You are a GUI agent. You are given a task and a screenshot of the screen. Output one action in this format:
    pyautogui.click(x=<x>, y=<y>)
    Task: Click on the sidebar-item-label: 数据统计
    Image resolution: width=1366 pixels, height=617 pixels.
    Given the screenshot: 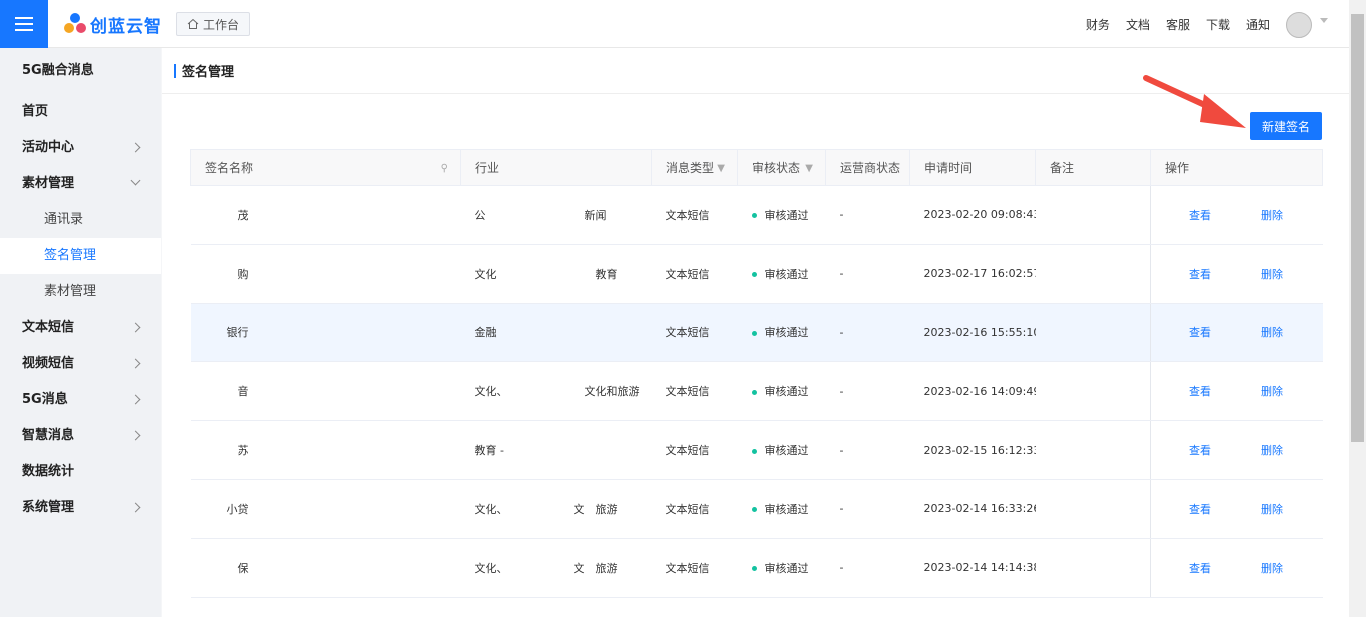 What is the action you would take?
    pyautogui.click(x=48, y=471)
    